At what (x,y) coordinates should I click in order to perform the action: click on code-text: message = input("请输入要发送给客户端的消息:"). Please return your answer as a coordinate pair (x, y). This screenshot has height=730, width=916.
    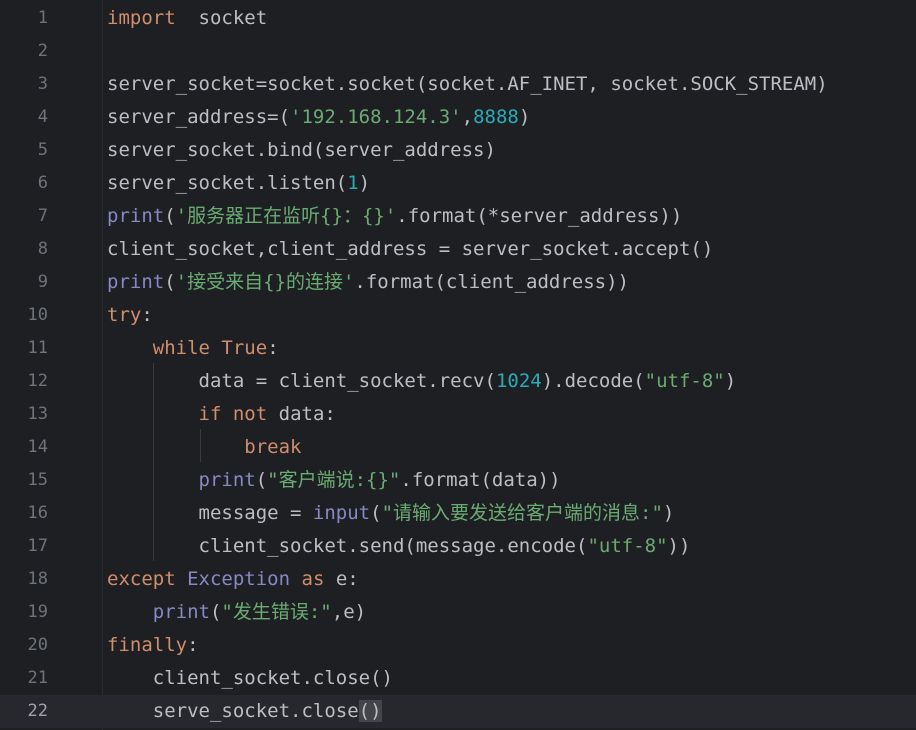
    Looking at the image, I should click on (391, 513).